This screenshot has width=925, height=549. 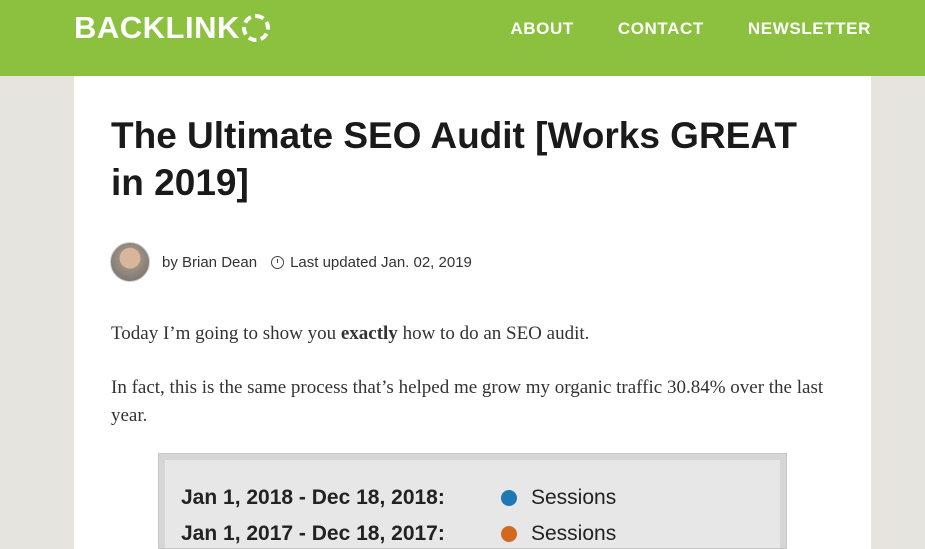 I want to click on date-range-row: Jan 1, 2017 - Dec 18, 2017: Sessions, so click(x=398, y=534).